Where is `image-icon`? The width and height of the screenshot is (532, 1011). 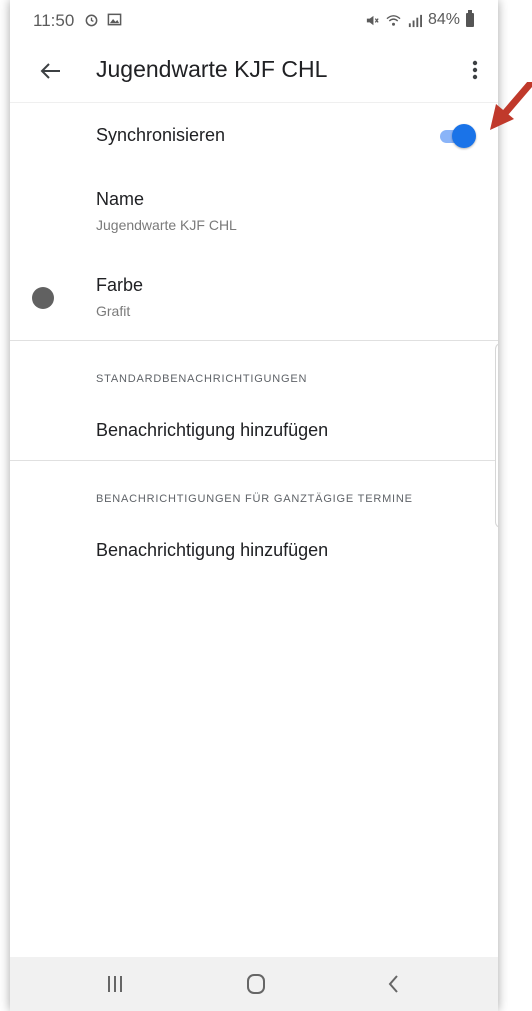 image-icon is located at coordinates (114, 19).